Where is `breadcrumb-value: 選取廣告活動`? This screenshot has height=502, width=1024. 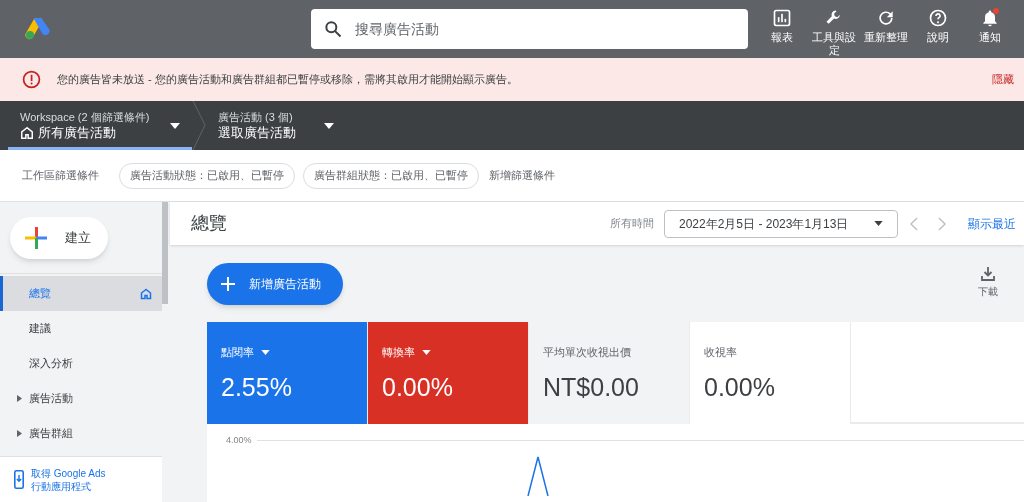 breadcrumb-value: 選取廣告活動 is located at coordinates (257, 132).